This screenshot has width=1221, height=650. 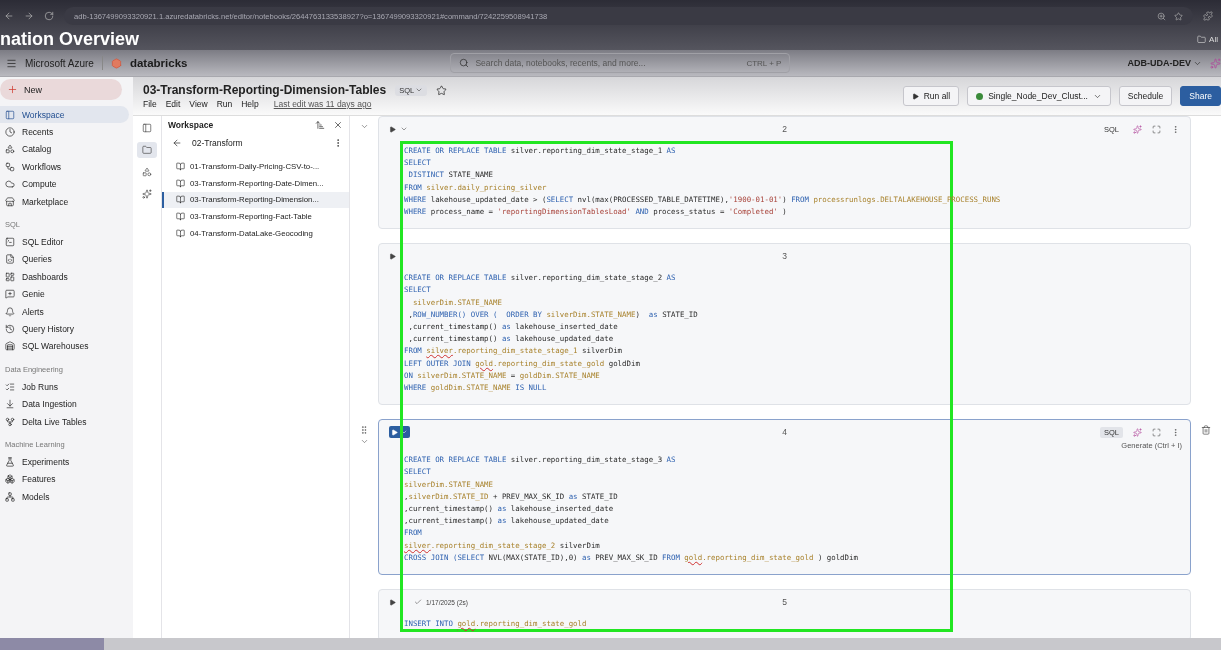 What do you see at coordinates (338, 125) in the screenshot?
I see `close-icon` at bounding box center [338, 125].